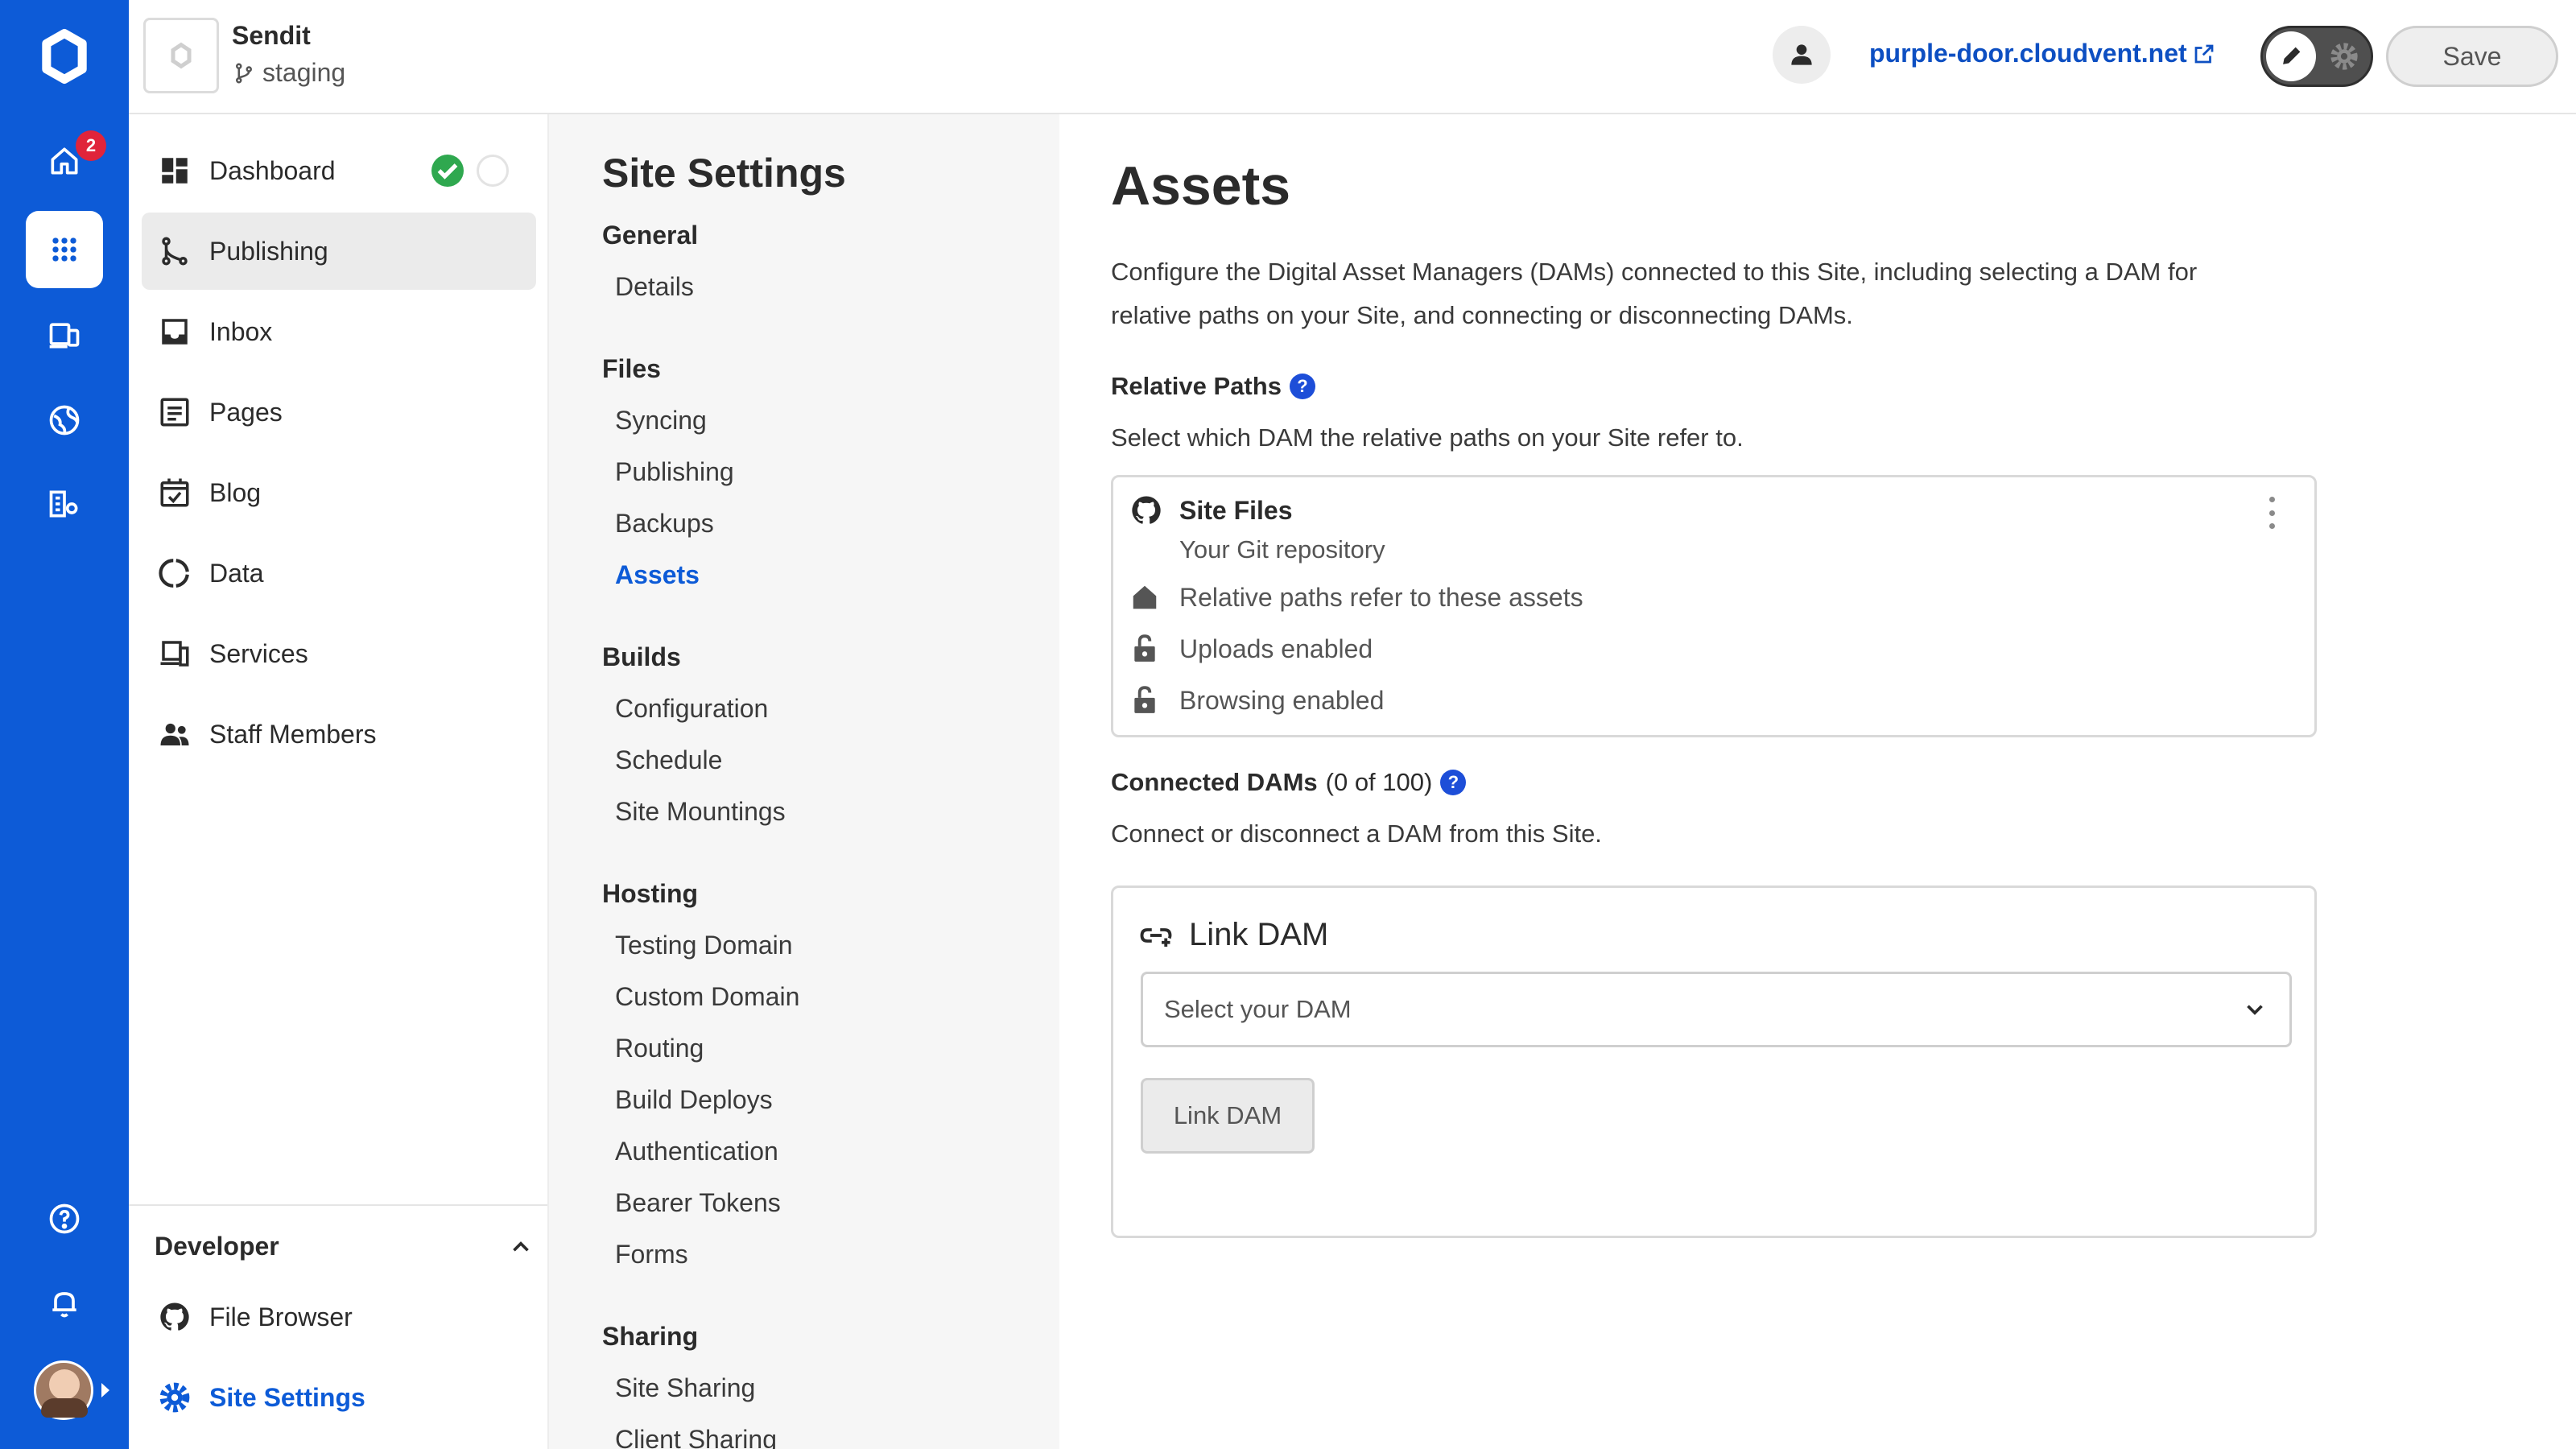 This screenshot has width=2576, height=1449. I want to click on relative-paths-title: Relative Paths, so click(1196, 386).